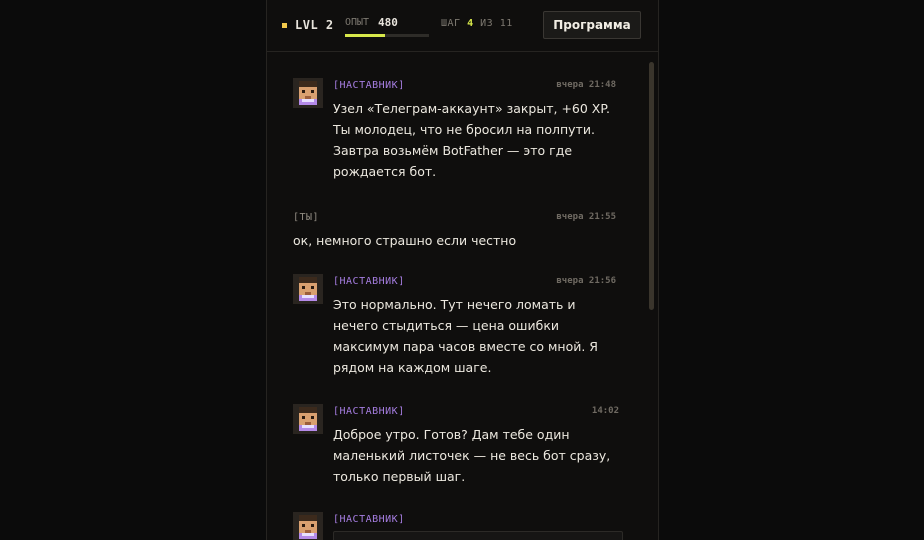  I want to click on step-current: 4, so click(470, 23).